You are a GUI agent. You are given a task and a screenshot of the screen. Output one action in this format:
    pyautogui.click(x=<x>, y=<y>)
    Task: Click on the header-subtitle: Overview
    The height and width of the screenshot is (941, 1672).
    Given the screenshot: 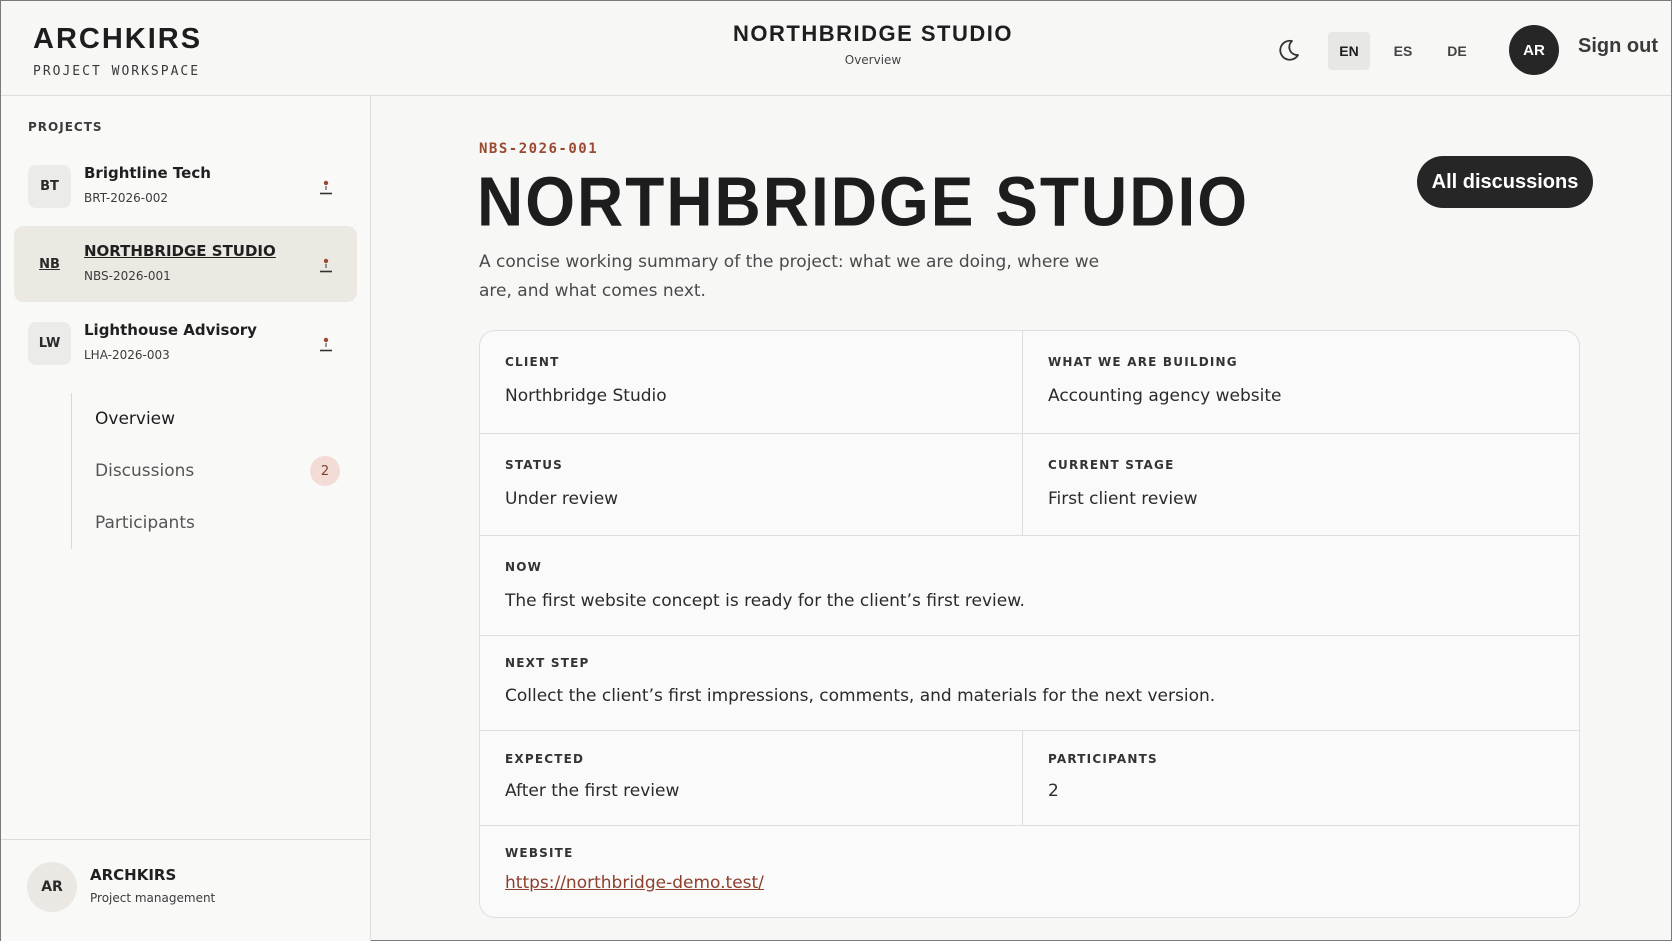 What is the action you would take?
    pyautogui.click(x=873, y=60)
    